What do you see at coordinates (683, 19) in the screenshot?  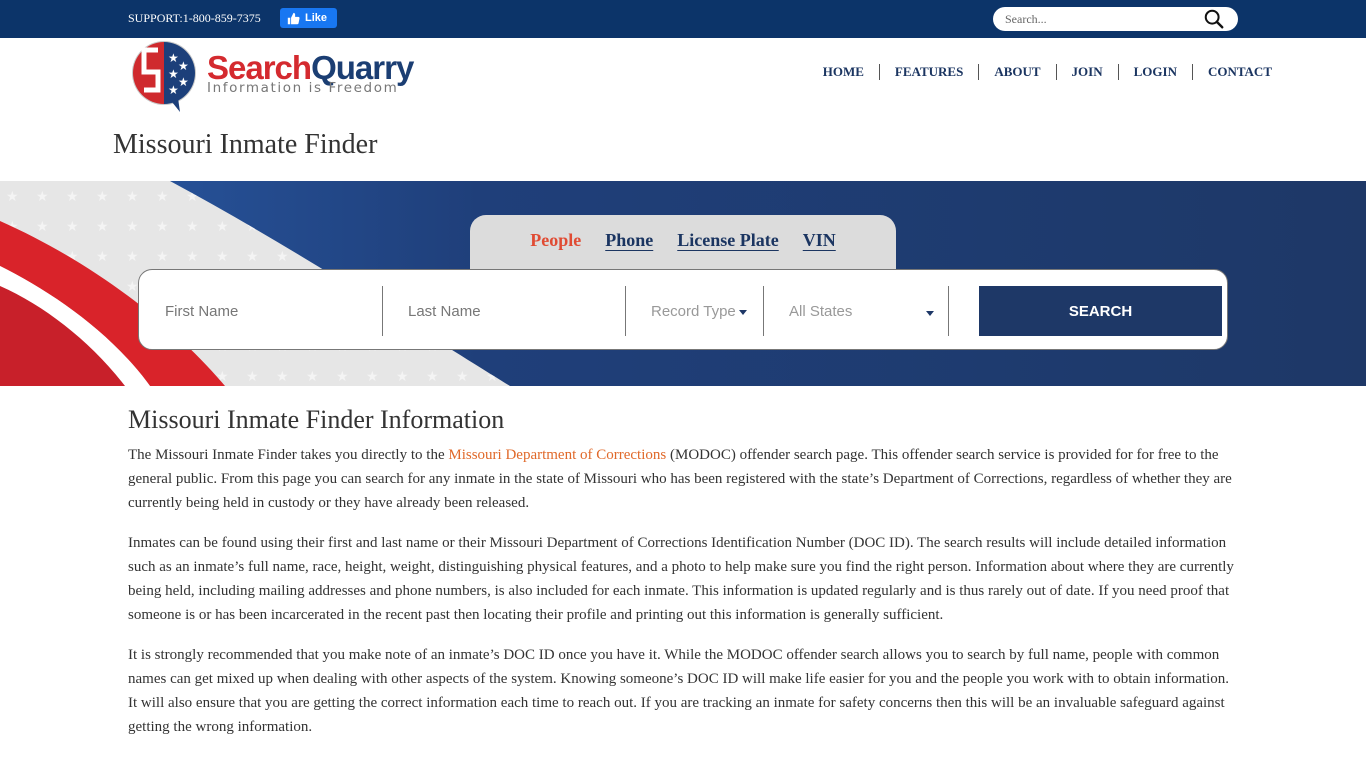 I see `top-bar: SUPPORT:1-800-859-7375 Like` at bounding box center [683, 19].